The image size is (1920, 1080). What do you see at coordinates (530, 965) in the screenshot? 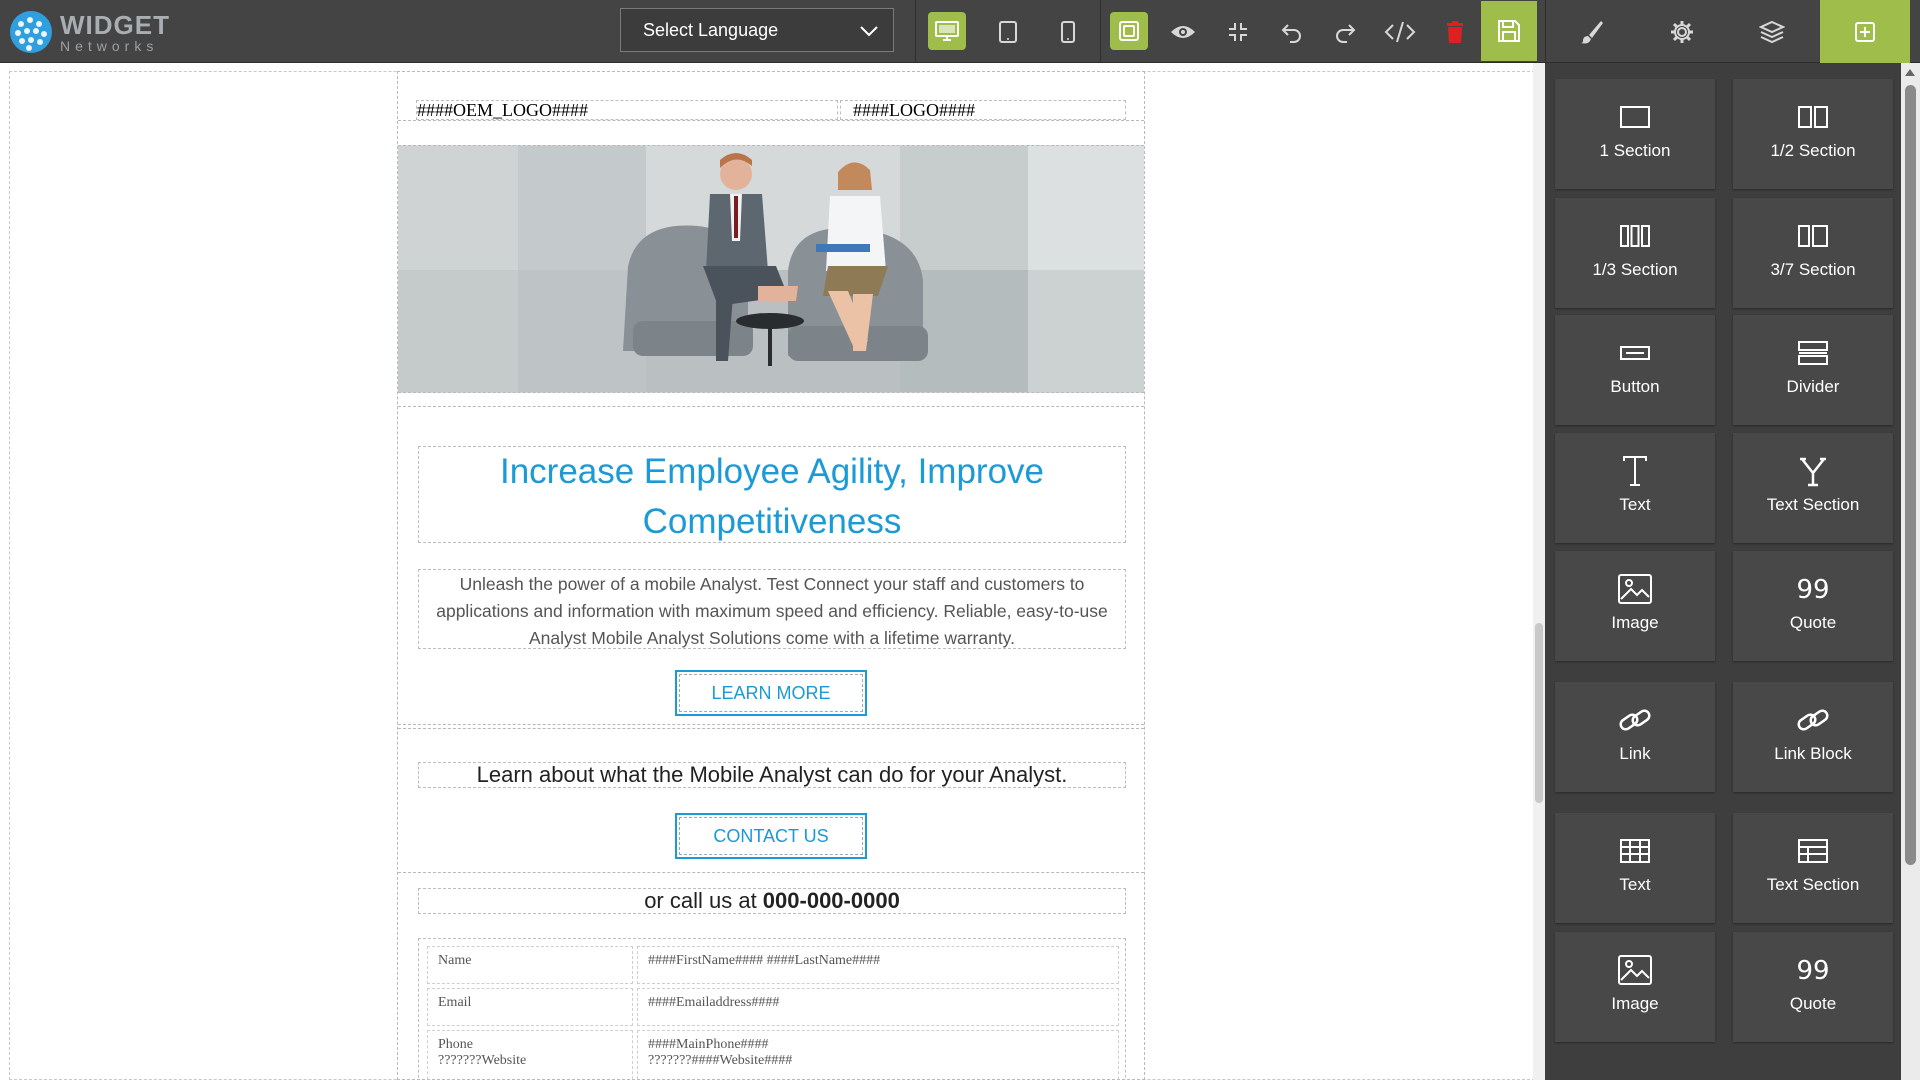
I see `table-cell-label: Name` at bounding box center [530, 965].